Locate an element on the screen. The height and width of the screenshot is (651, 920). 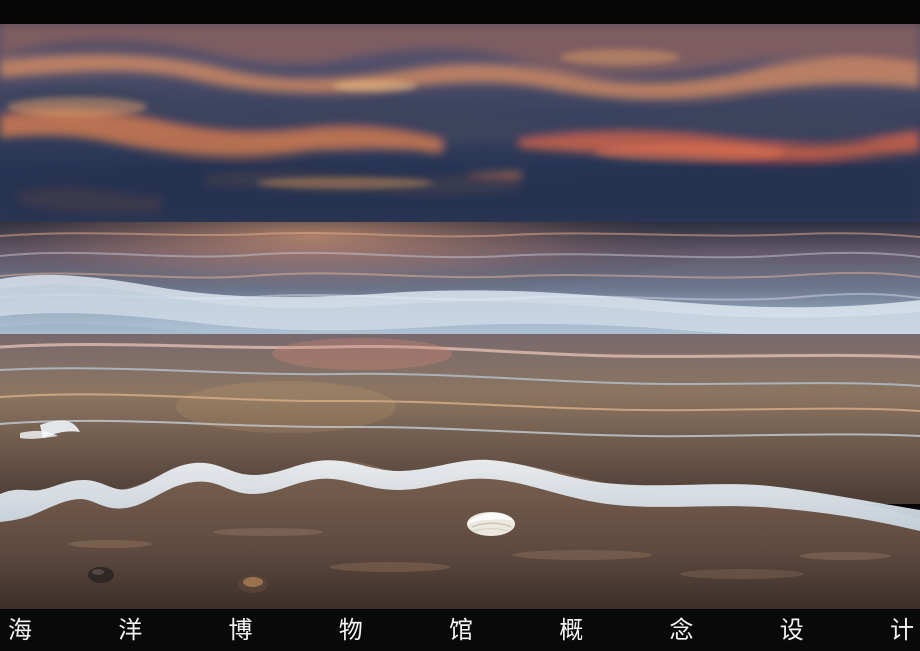
seashell-icon is located at coordinates (491, 524).